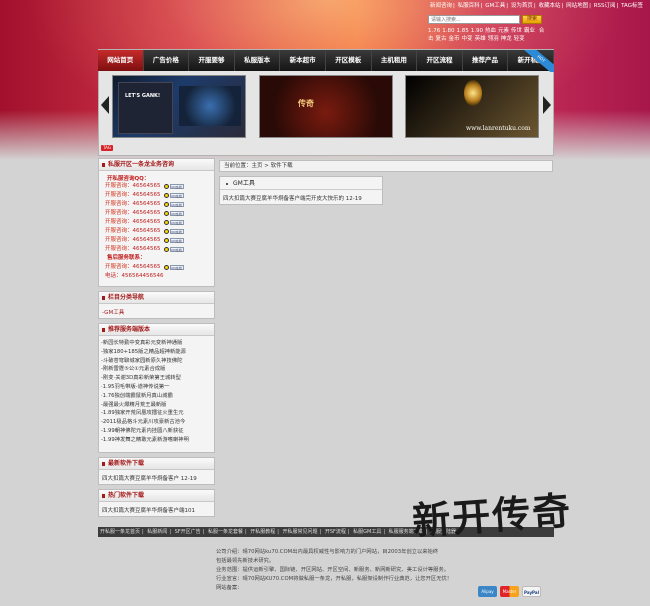 This screenshot has width=650, height=606. Describe the element at coordinates (490, 31) in the screenshot. I see `hot-keyword: 热血` at that location.